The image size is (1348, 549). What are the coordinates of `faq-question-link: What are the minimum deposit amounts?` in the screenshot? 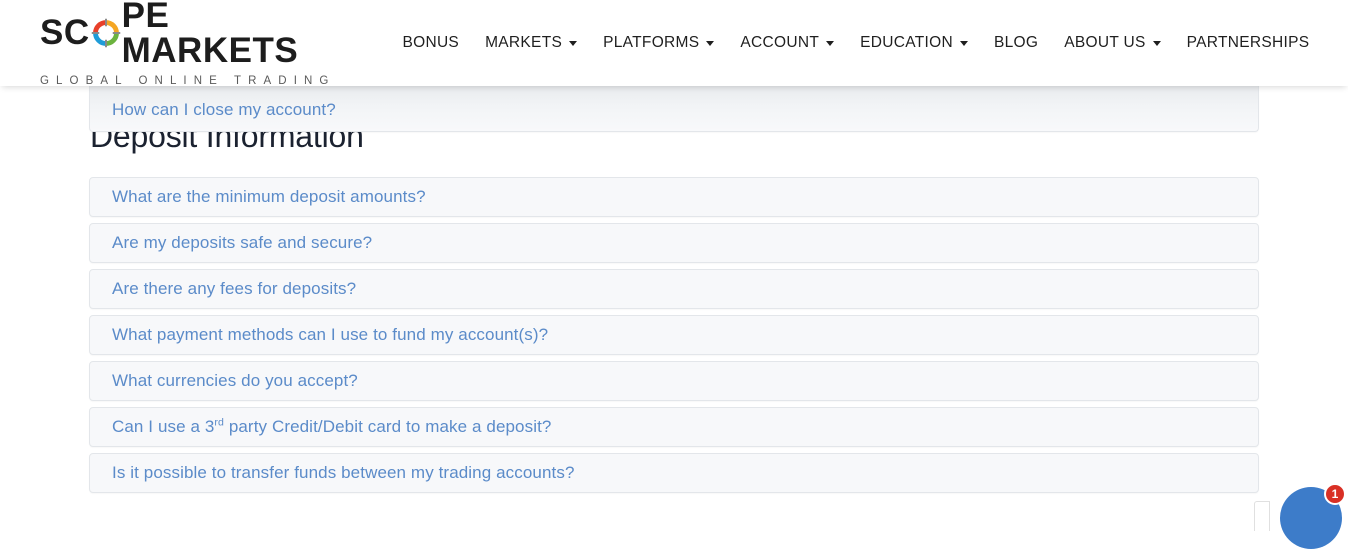 It's located at (258, 197).